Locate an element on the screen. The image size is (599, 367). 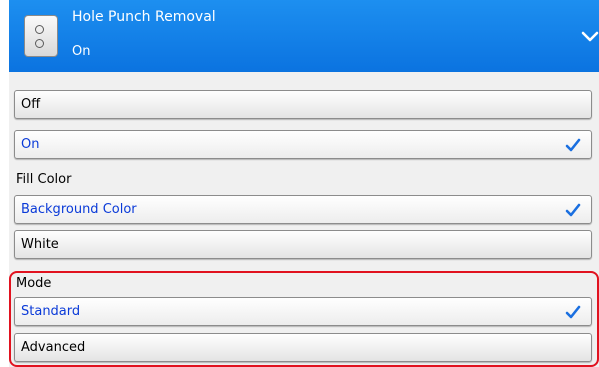
fill-color-label: Fill Color is located at coordinates (44, 179).